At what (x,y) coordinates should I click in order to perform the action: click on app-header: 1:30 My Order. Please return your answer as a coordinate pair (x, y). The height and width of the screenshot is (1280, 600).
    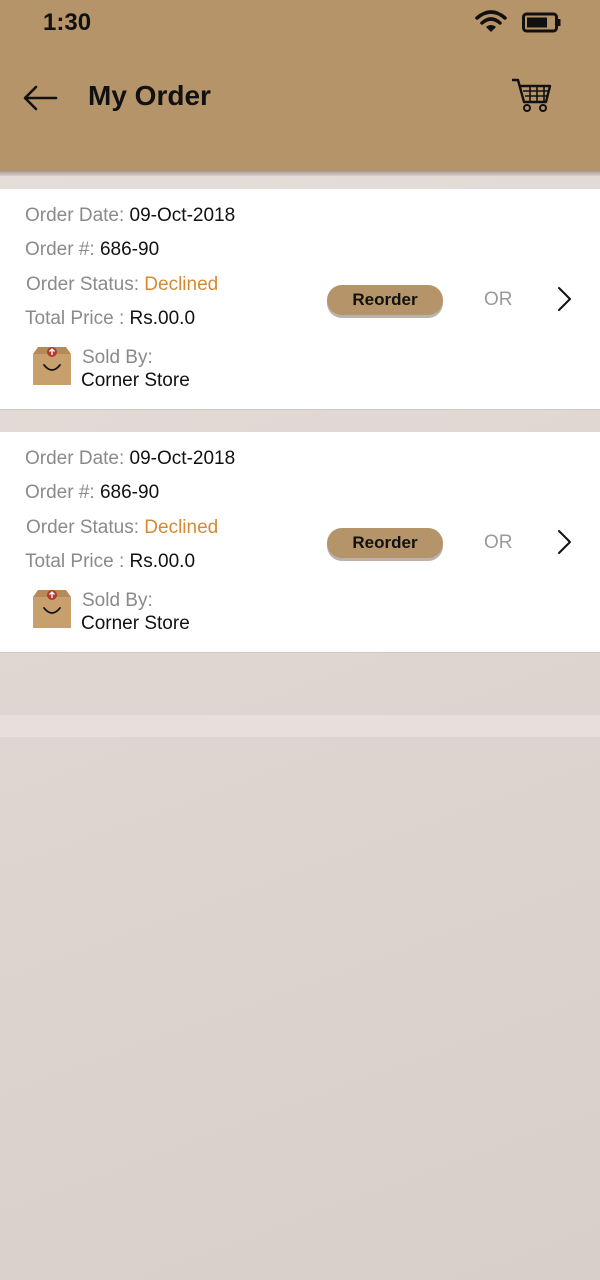
    Looking at the image, I should click on (300, 85).